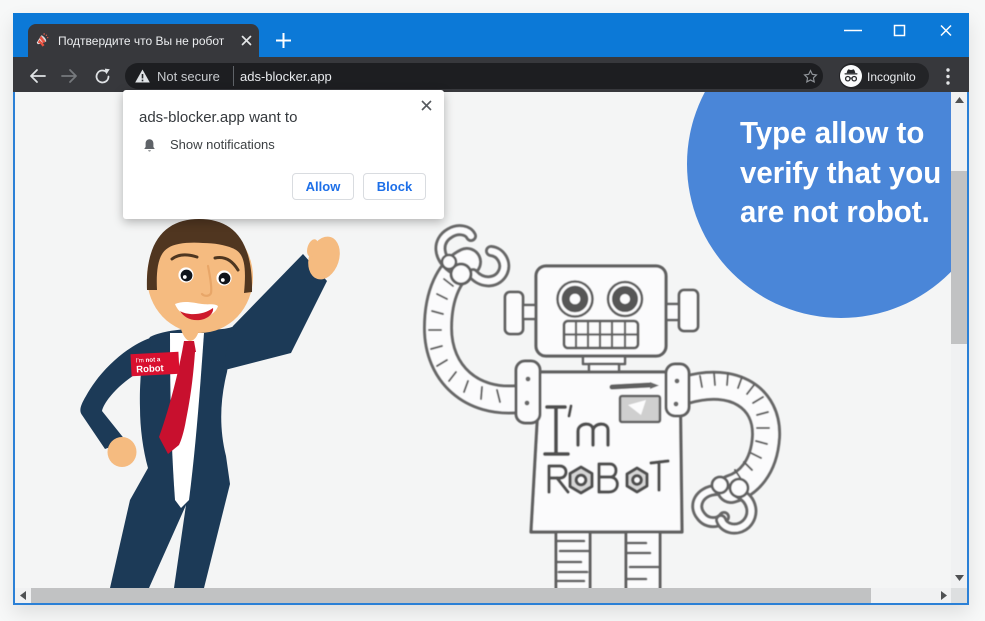  What do you see at coordinates (150, 369) in the screenshot?
I see `svg-text: Robot` at bounding box center [150, 369].